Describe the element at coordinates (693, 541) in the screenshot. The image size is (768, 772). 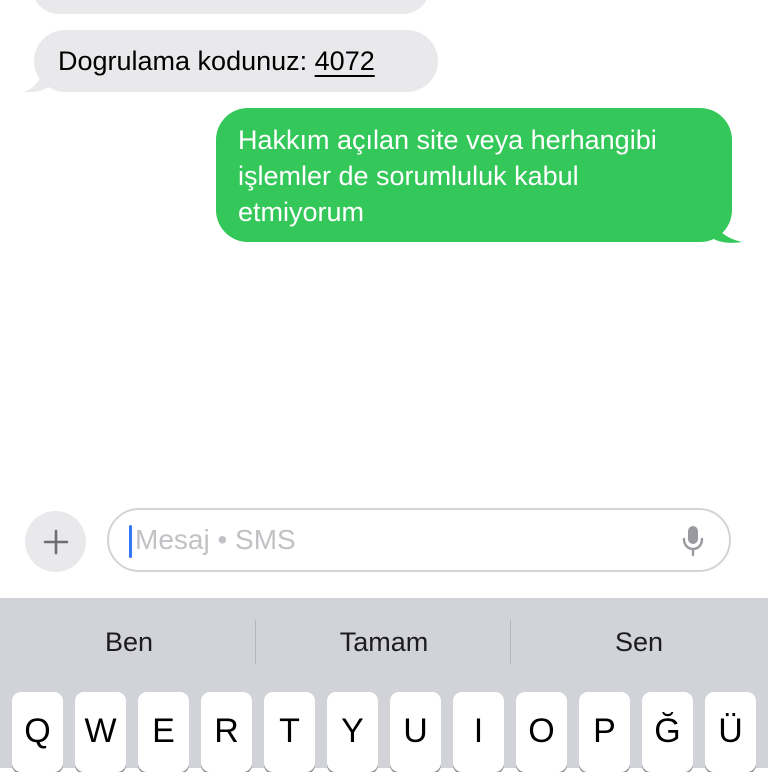
I see `microphone-icon` at that location.